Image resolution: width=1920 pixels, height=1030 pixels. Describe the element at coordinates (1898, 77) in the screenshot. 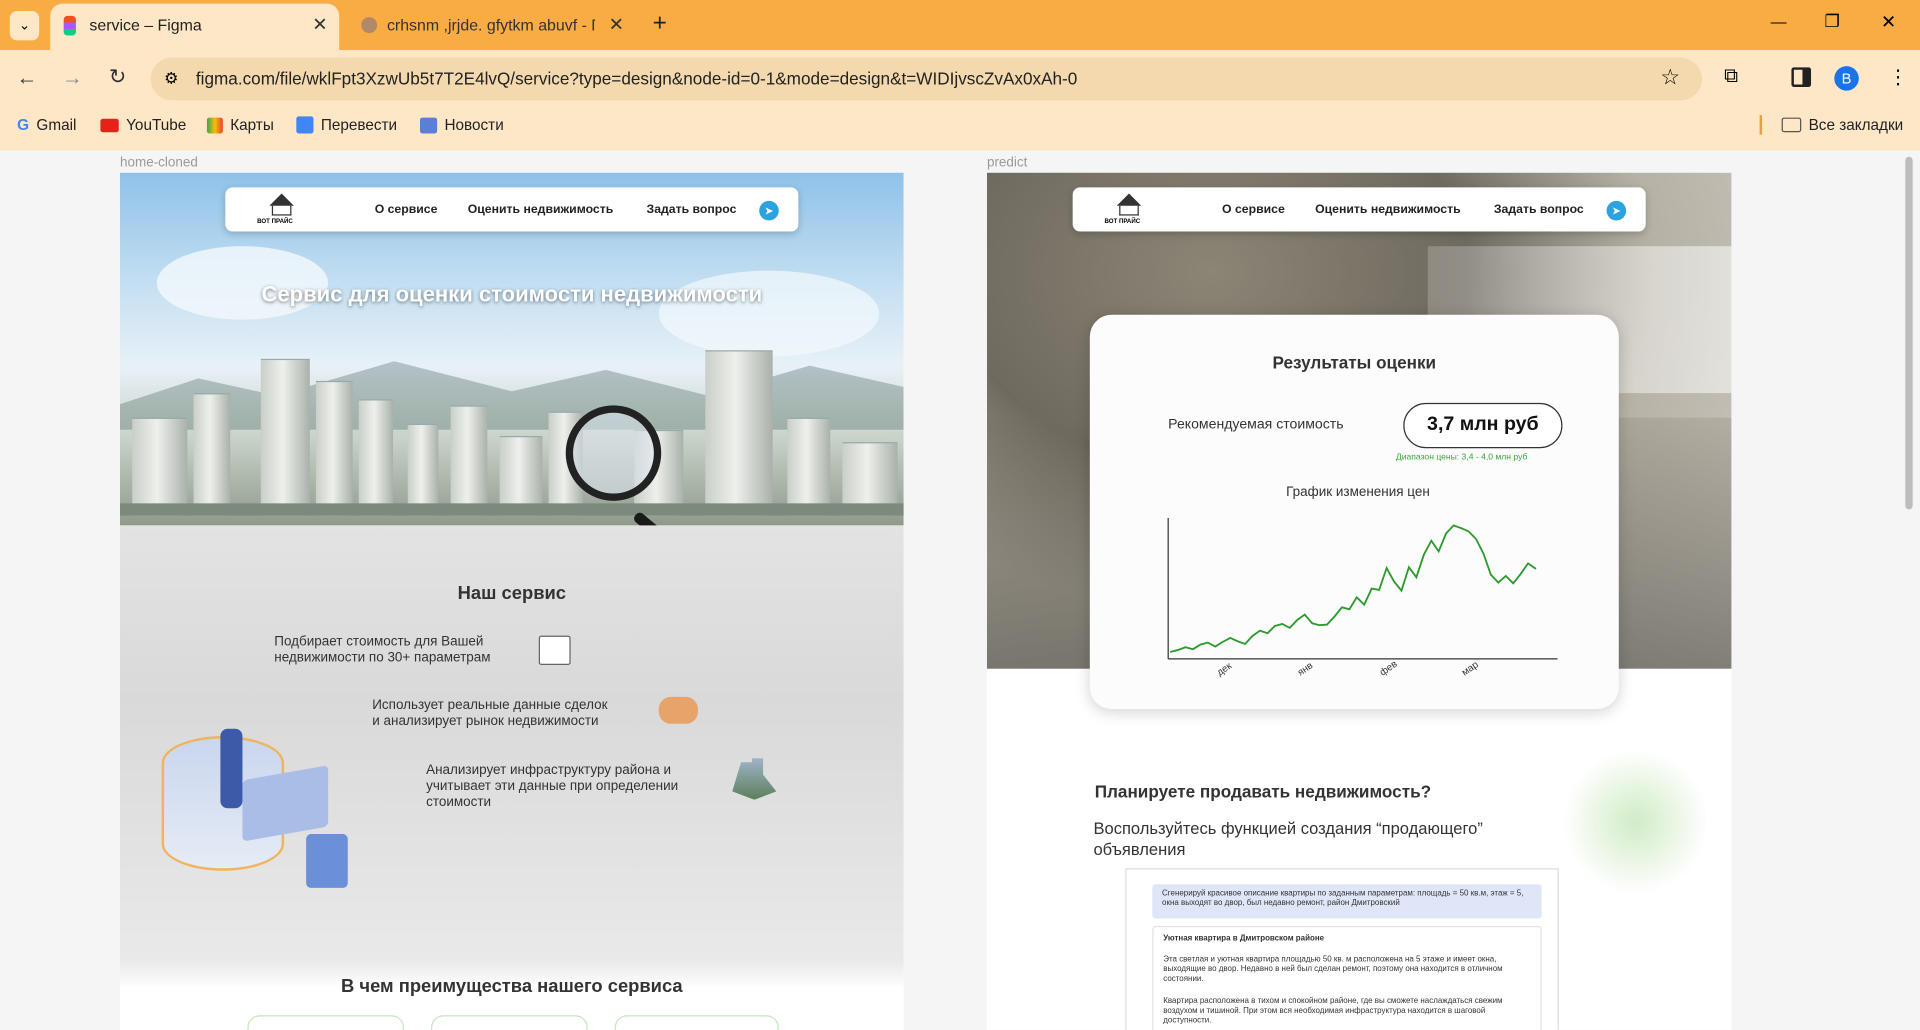

I see `menu-icon: ⋮` at that location.